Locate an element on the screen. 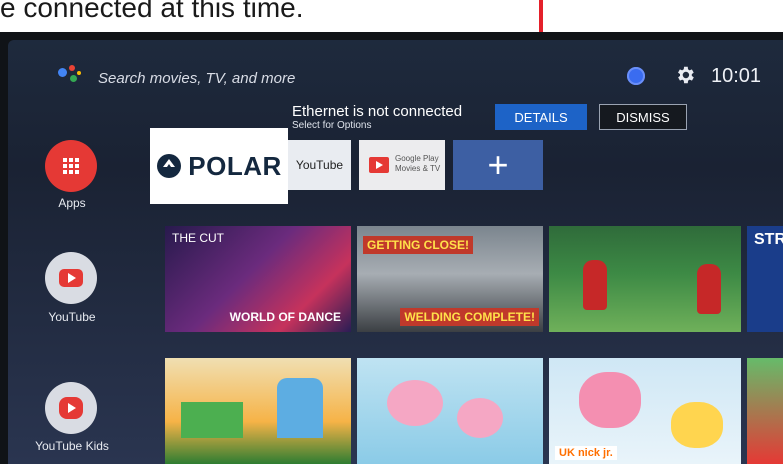 Image resolution: width=783 pixels, height=464 pixels. dismiss-button: DISMISS is located at coordinates (643, 117).